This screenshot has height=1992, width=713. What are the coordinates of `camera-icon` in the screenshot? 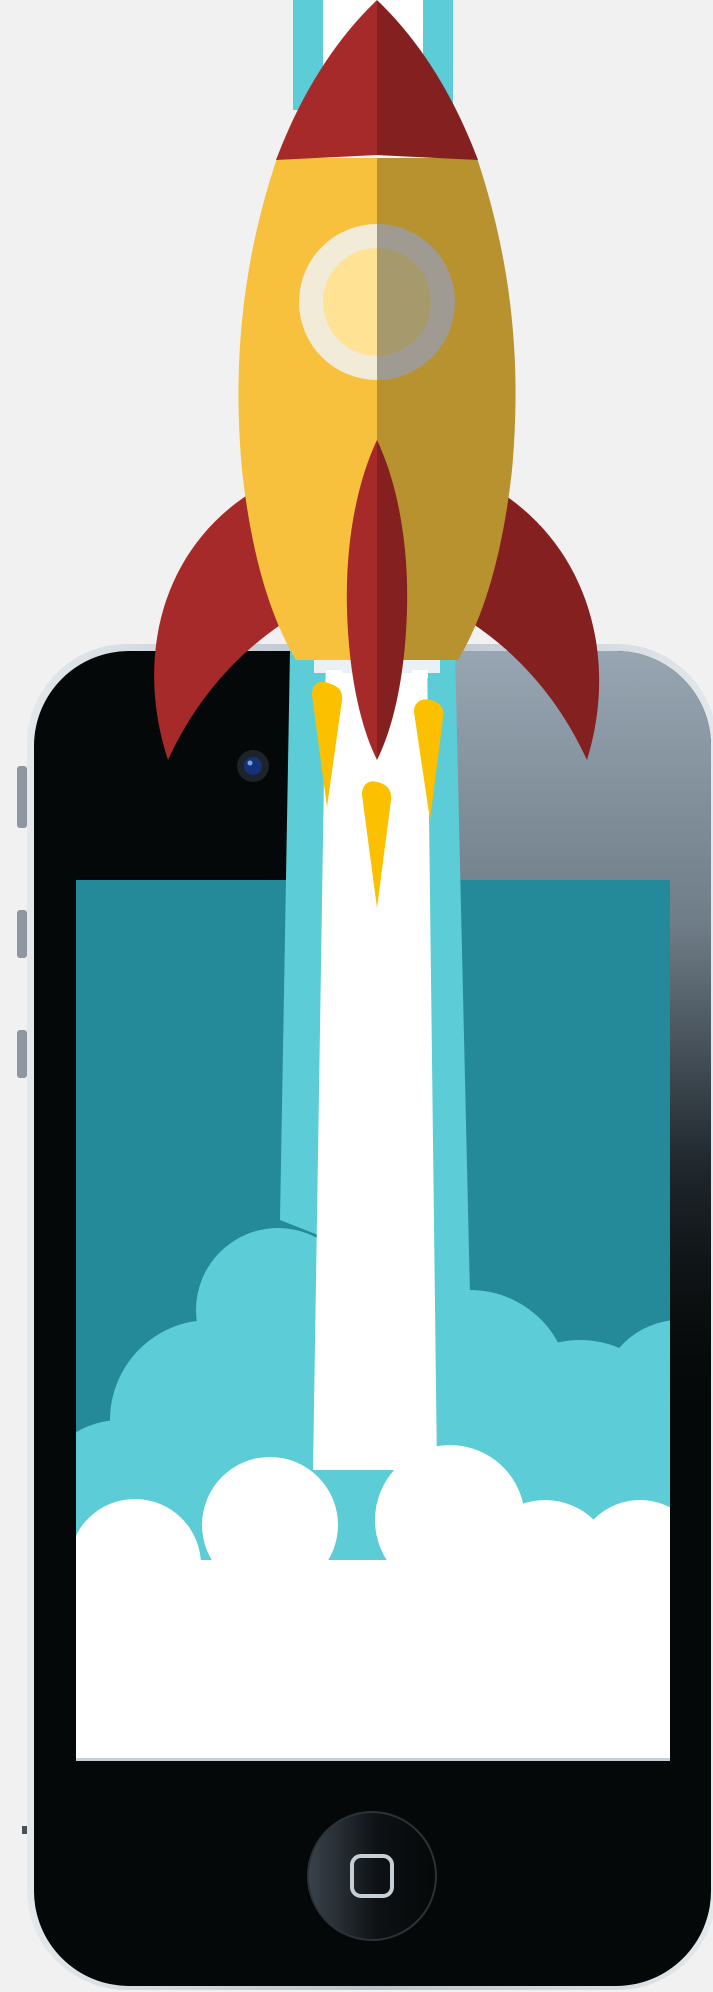 It's located at (253, 766).